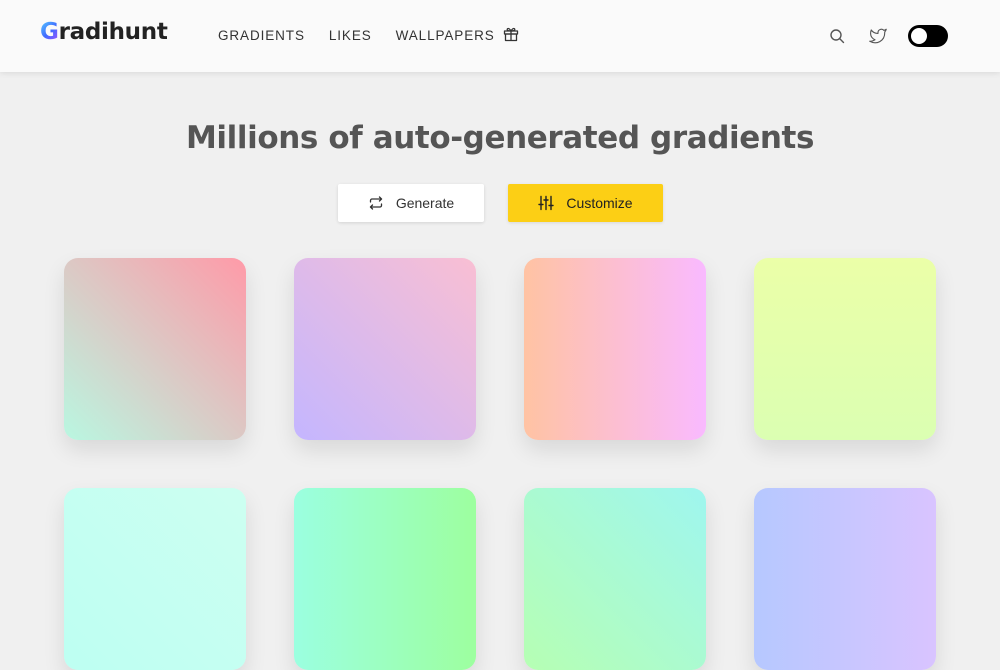 This screenshot has height=670, width=1000. I want to click on logo-text: radihunt, so click(113, 32).